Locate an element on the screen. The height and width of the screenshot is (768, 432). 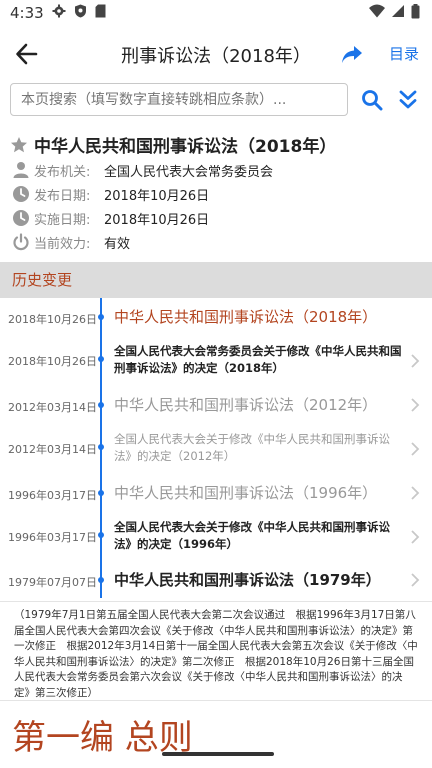
share-button is located at coordinates (352, 54).